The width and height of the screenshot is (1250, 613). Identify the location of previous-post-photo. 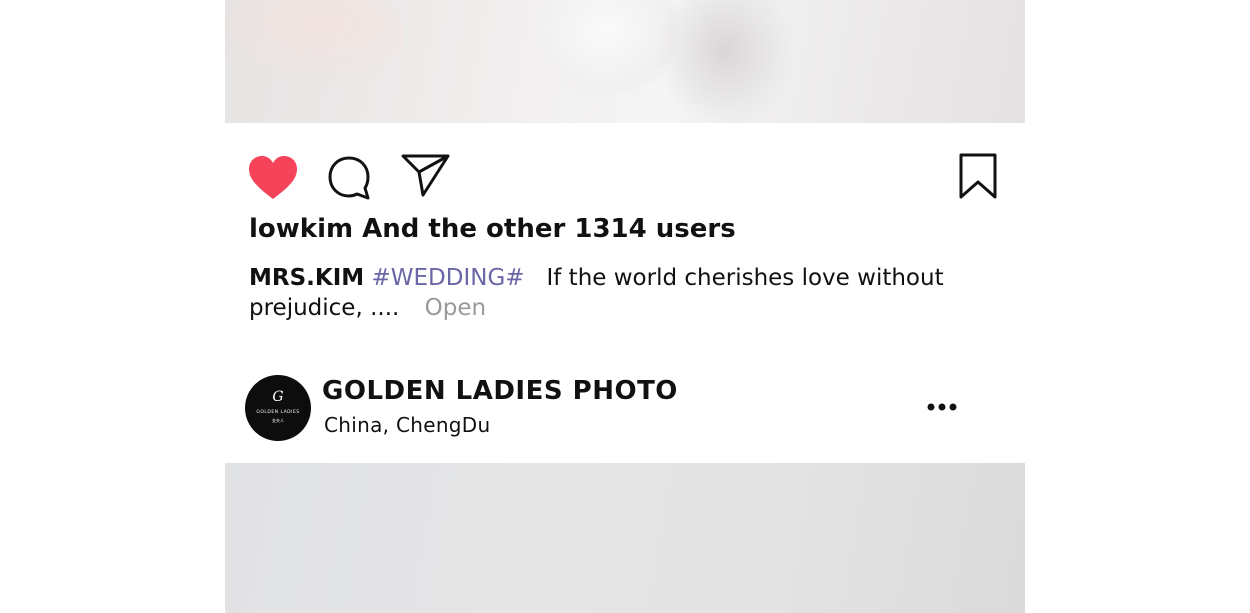
(625, 61).